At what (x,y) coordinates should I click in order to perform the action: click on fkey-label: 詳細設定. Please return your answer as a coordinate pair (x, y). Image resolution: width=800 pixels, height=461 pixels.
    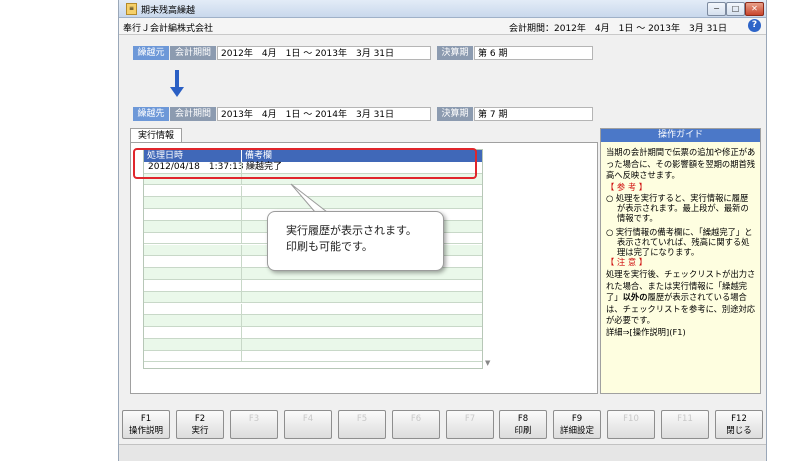
    Looking at the image, I should click on (576, 431).